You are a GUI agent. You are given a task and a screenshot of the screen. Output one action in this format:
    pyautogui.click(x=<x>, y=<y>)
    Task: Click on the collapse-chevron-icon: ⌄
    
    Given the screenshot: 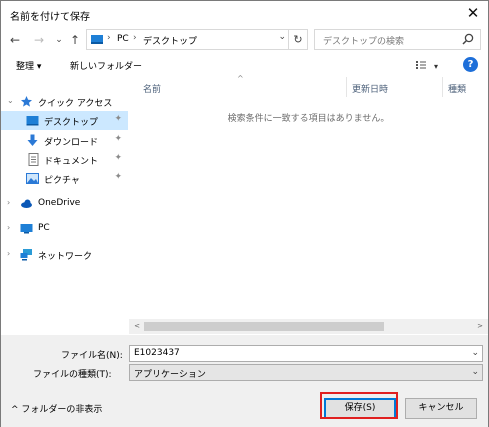 What is the action you would take?
    pyautogui.click(x=10, y=100)
    